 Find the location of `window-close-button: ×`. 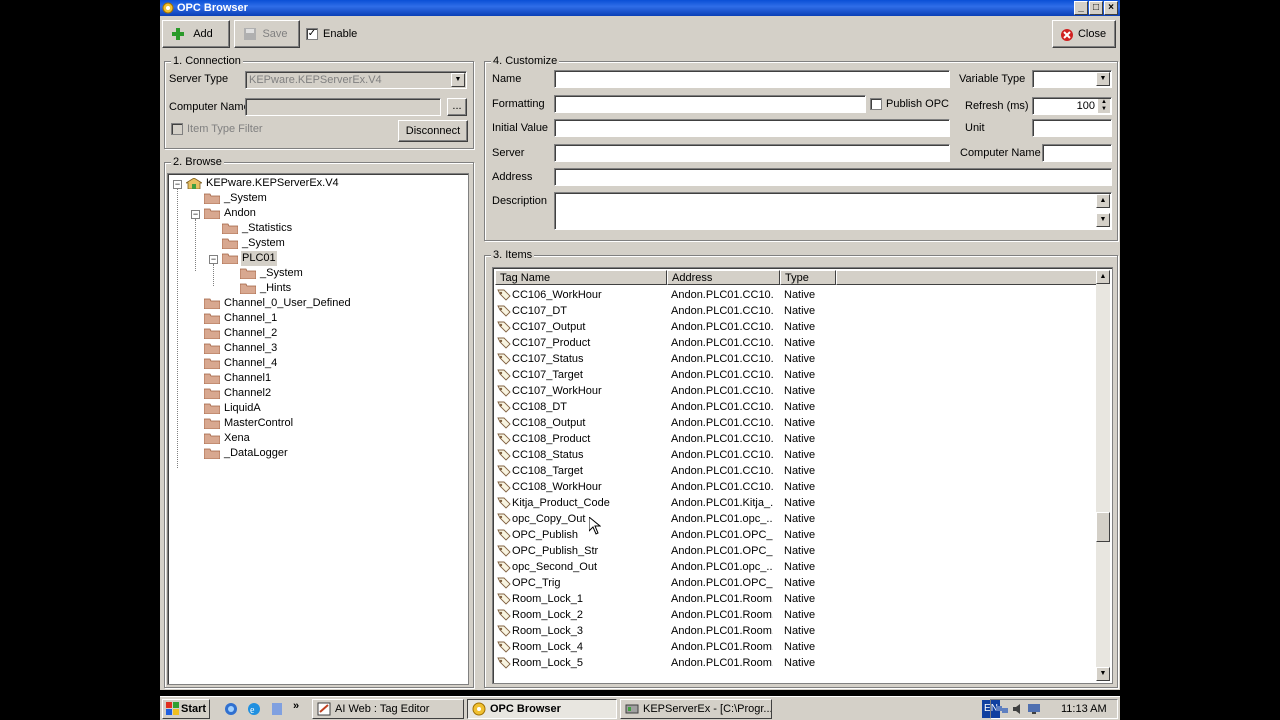

window-close-button: × is located at coordinates (1111, 8).